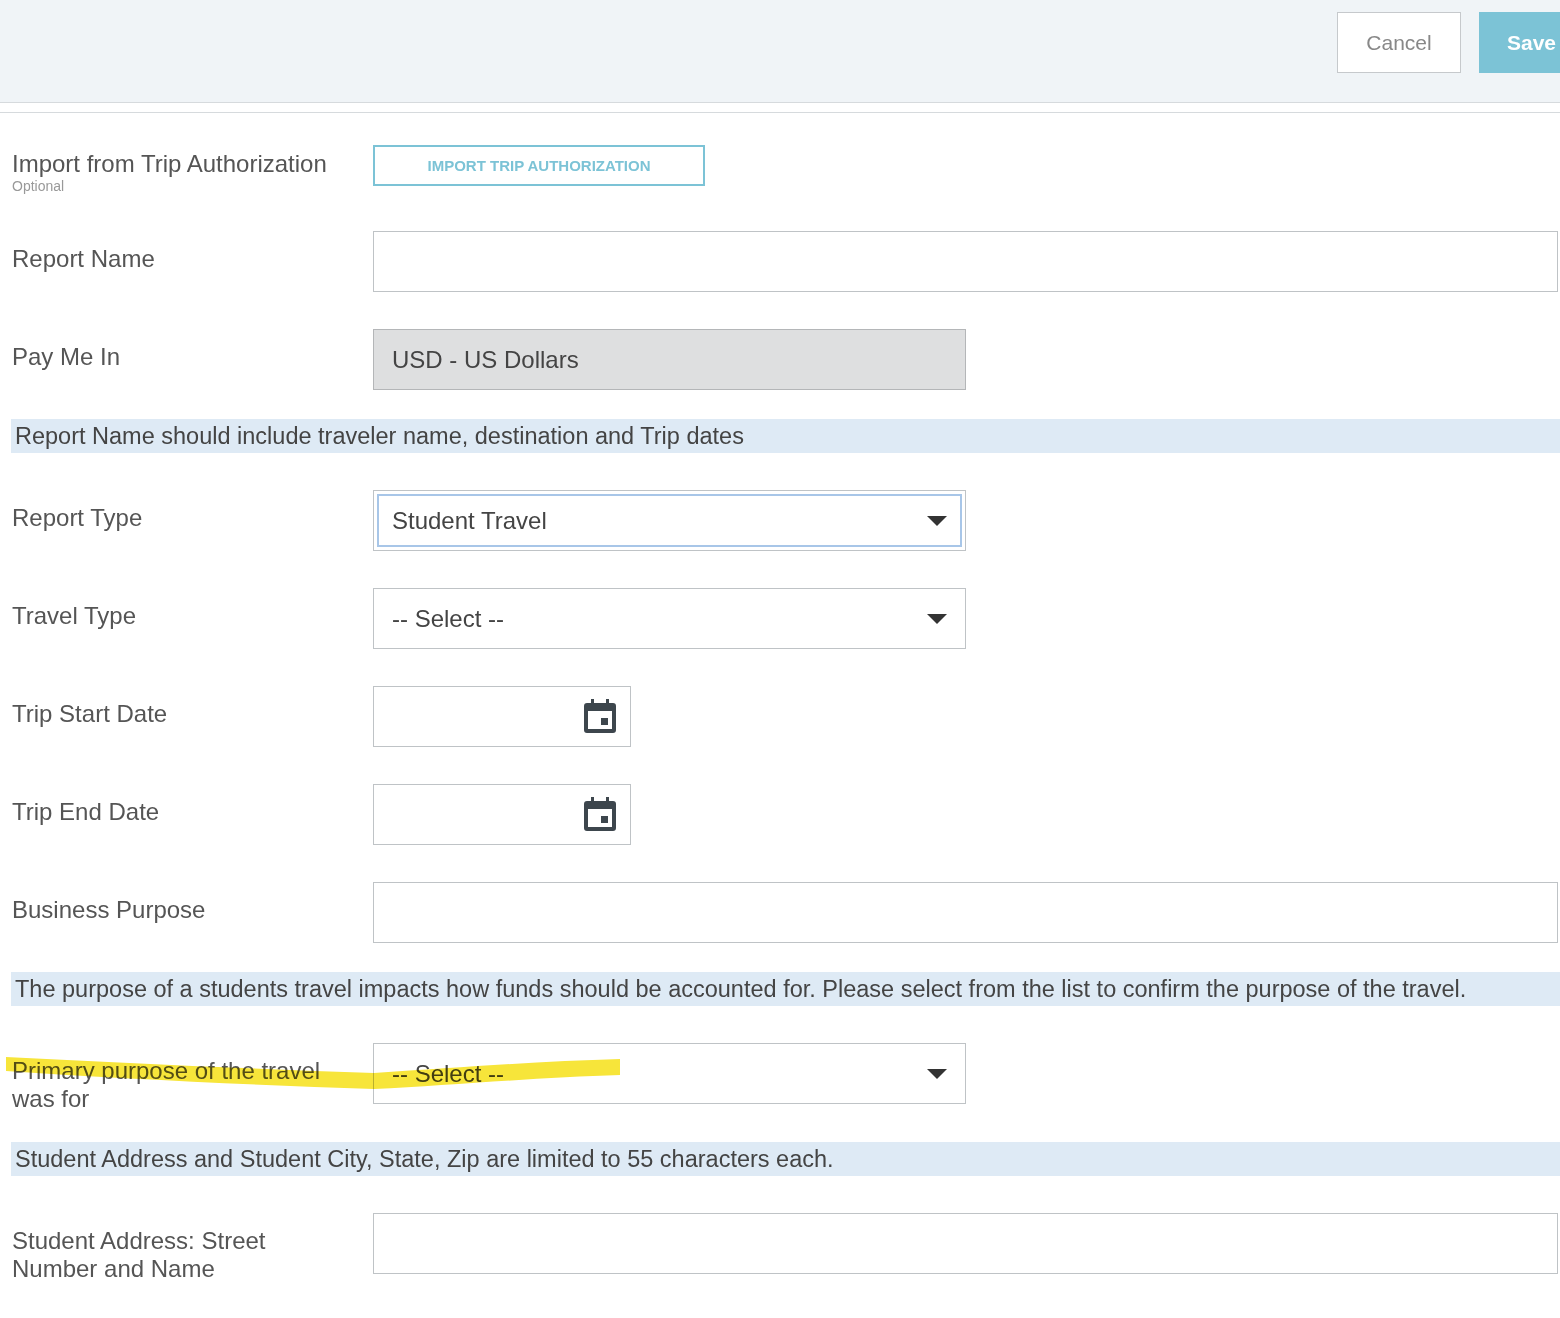 This screenshot has width=1560, height=1318. I want to click on field-label: Trip Start Date, so click(90, 714).